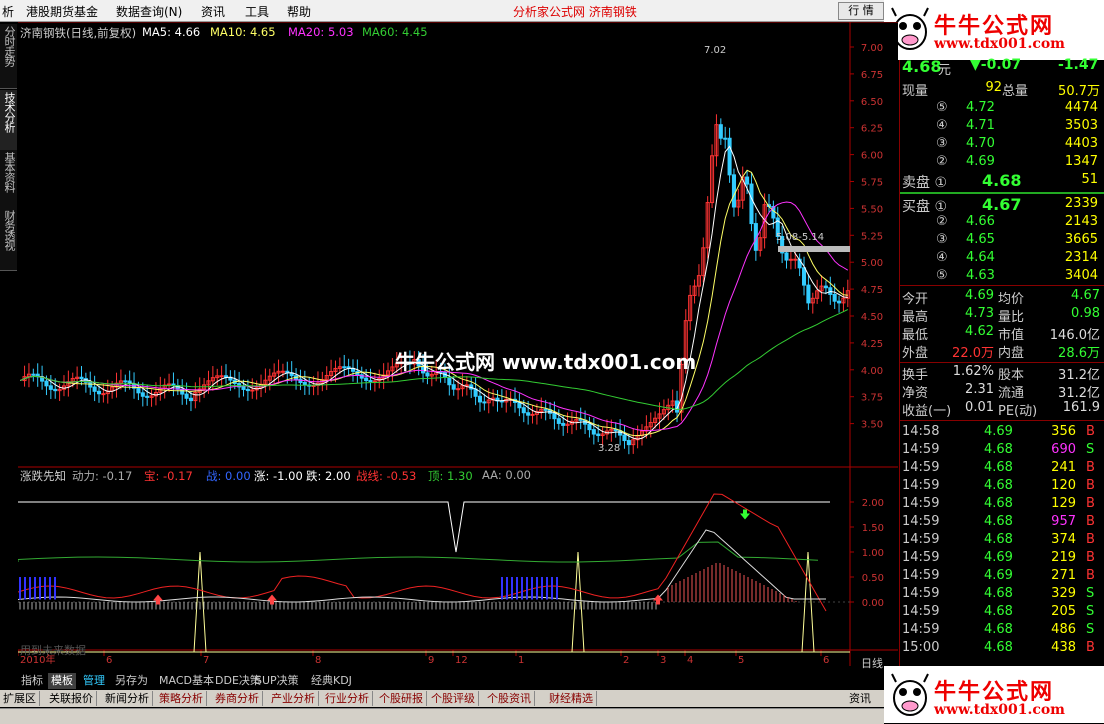 This screenshot has height=724, width=1104. Describe the element at coordinates (1000, 409) in the screenshot. I see `stat-row: 收益(一) 0.01 PE(动) 161.9` at that location.